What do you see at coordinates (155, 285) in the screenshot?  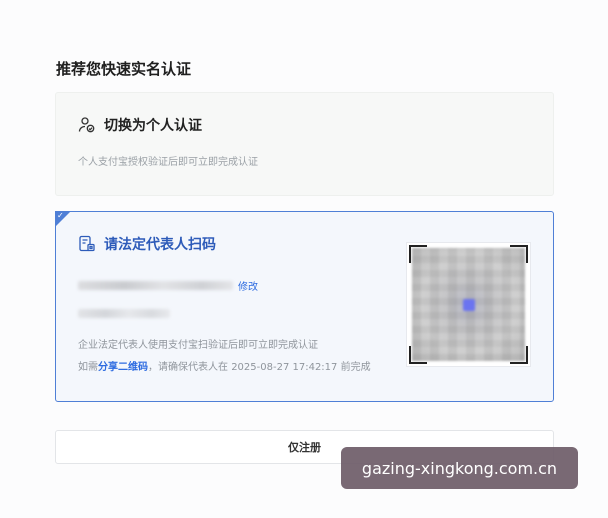 I see `company-name-blurred` at bounding box center [155, 285].